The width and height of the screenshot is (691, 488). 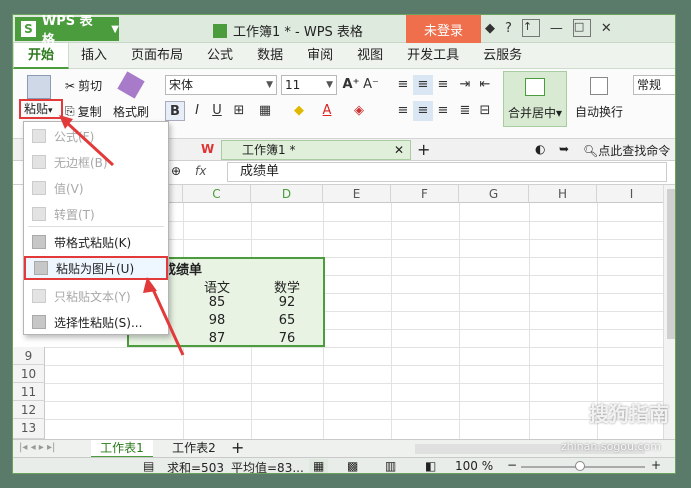 What do you see at coordinates (96, 214) in the screenshot?
I see `menu-item-transpose: 转置(T)` at bounding box center [96, 214].